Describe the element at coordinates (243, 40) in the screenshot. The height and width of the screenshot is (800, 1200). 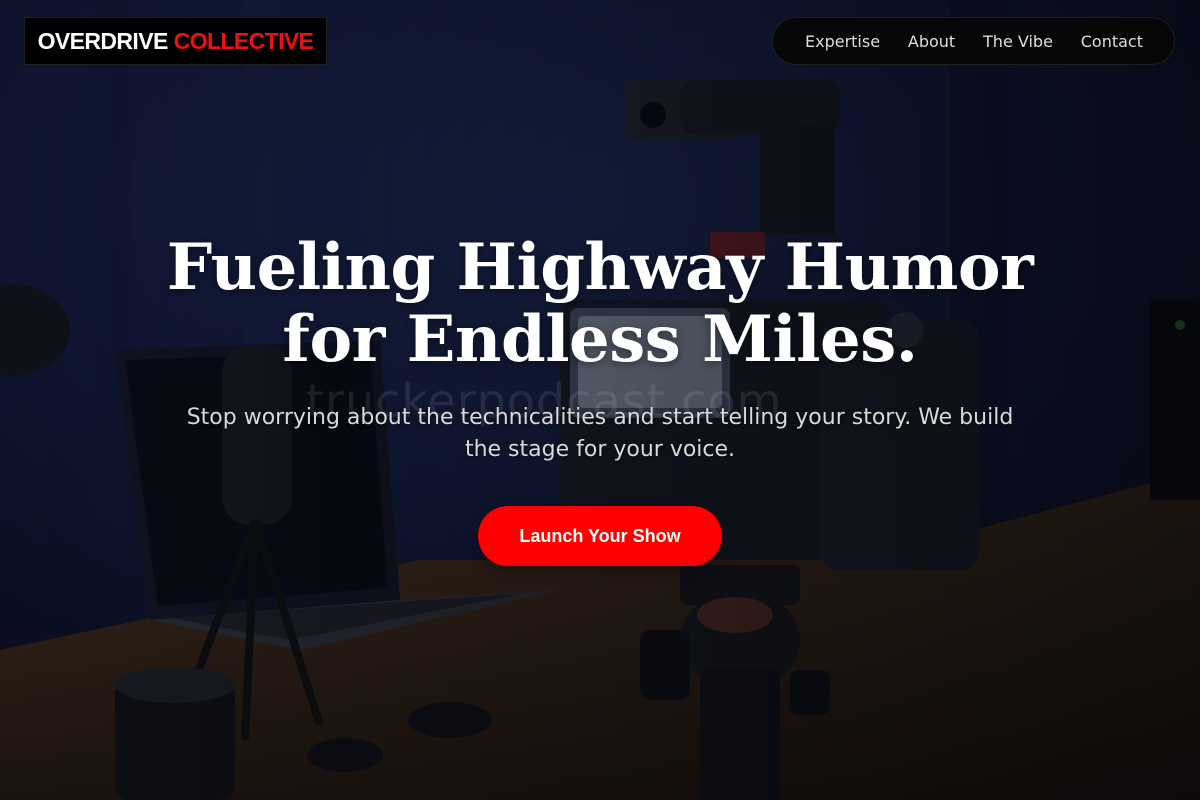
I see `brand-word-accent: COLLECTIVE` at that location.